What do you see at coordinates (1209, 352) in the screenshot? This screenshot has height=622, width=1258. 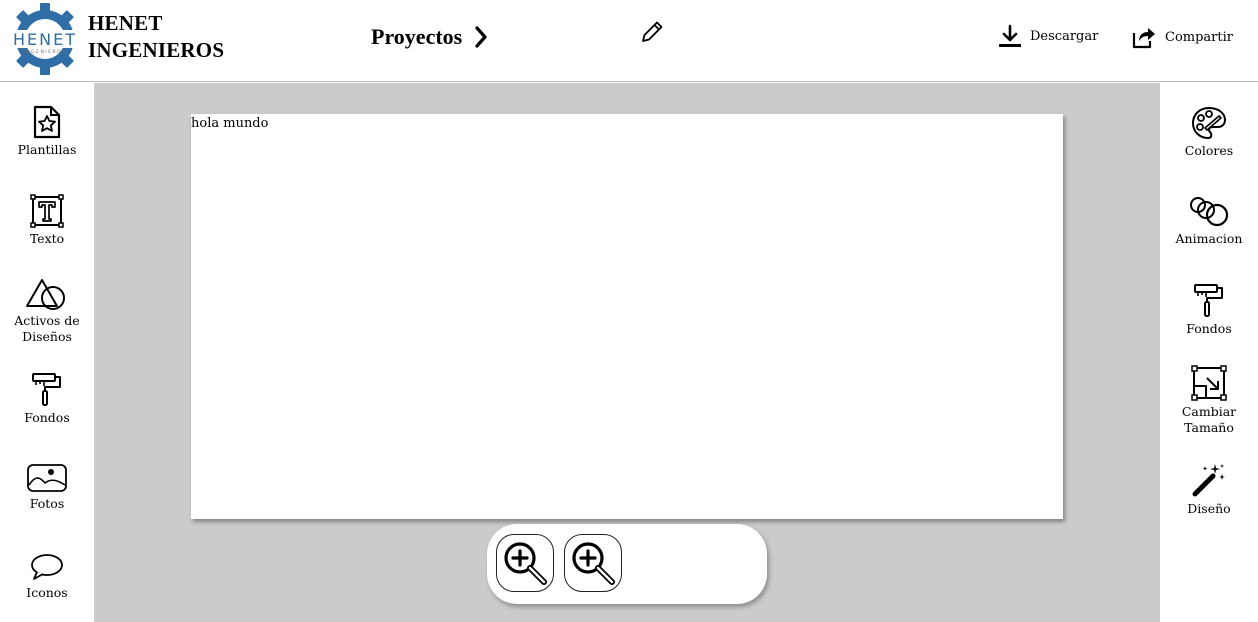 I see `right-sidebar: Colores Animacion Fondos Cambiar Tamaño` at bounding box center [1209, 352].